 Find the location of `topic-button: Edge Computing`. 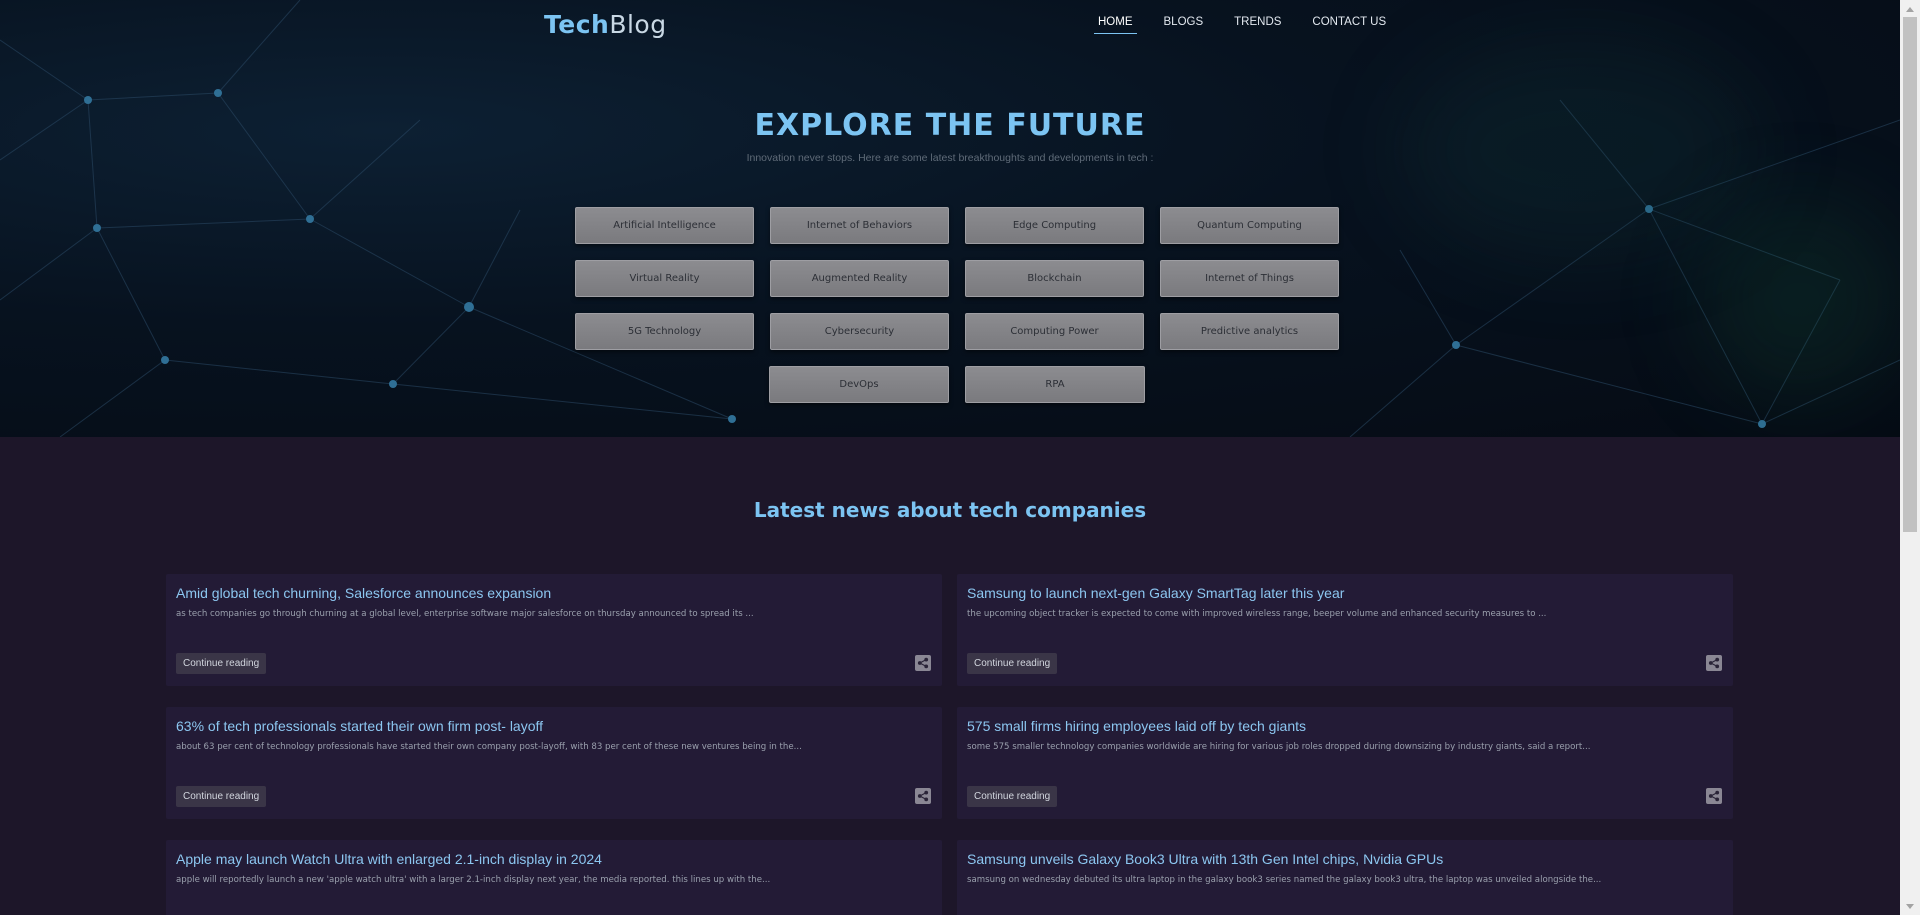

topic-button: Edge Computing is located at coordinates (1054, 225).